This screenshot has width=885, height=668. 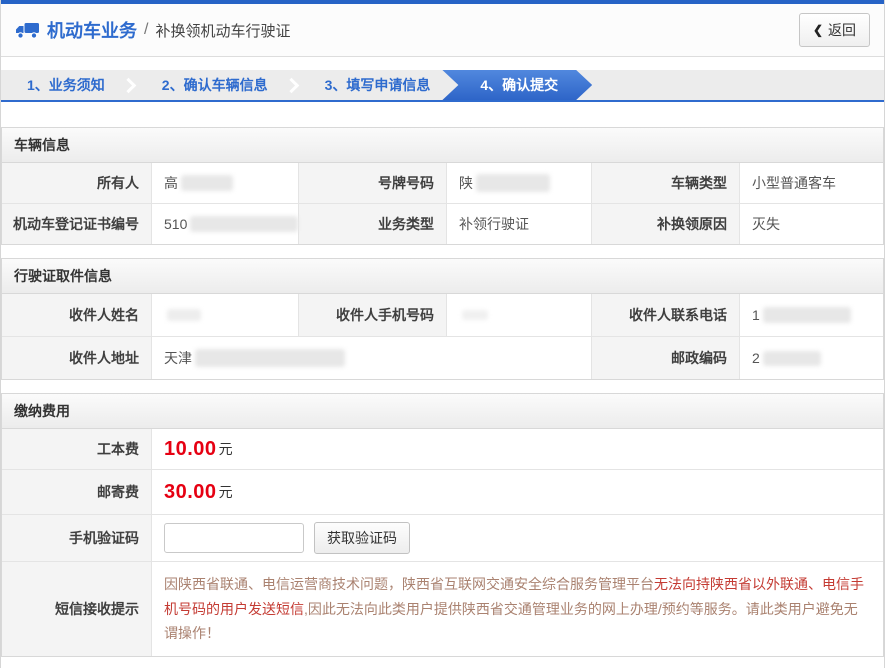 I want to click on sms-notice-label: 短信接收提示, so click(x=76, y=609).